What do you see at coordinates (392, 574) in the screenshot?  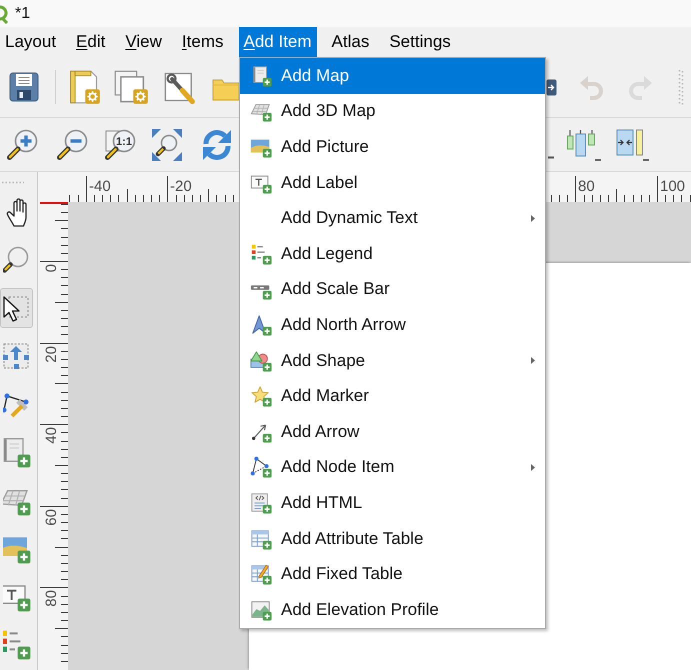 I see `menu-item: Add Fixed Table` at bounding box center [392, 574].